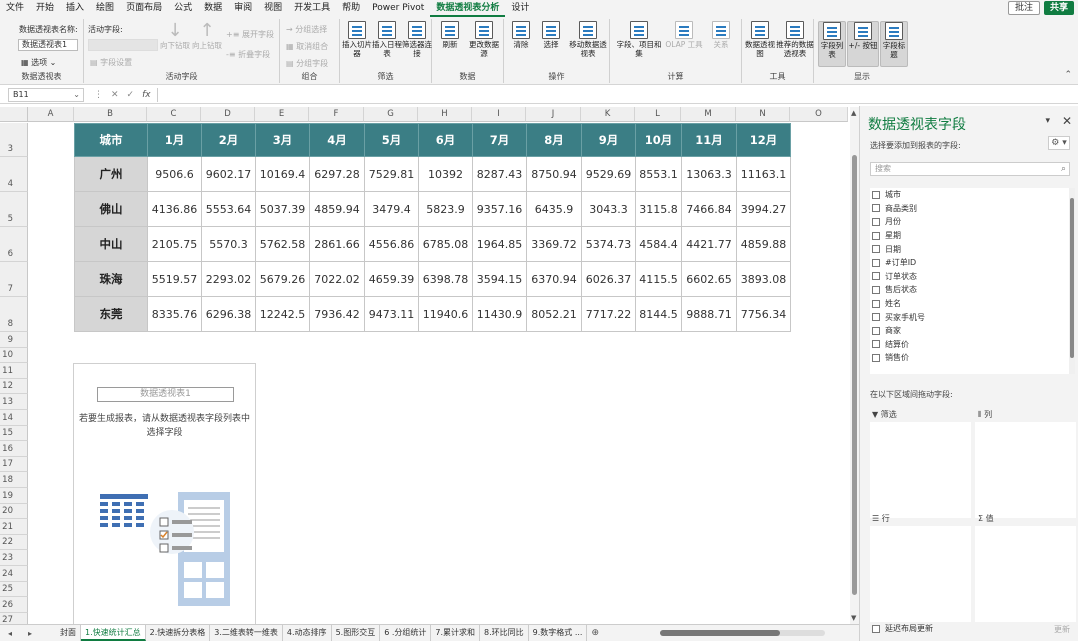 This screenshot has height=641, width=1078. I want to click on column-header: B, so click(110, 114).